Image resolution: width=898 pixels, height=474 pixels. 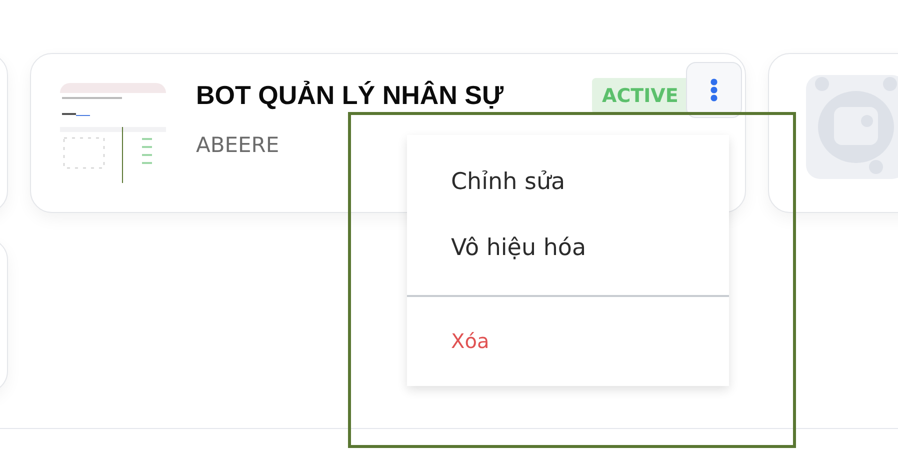 What do you see at coordinates (350, 95) in the screenshot?
I see `bot-title: BOT QUẢN LÝ NHÂN SỰ` at bounding box center [350, 95].